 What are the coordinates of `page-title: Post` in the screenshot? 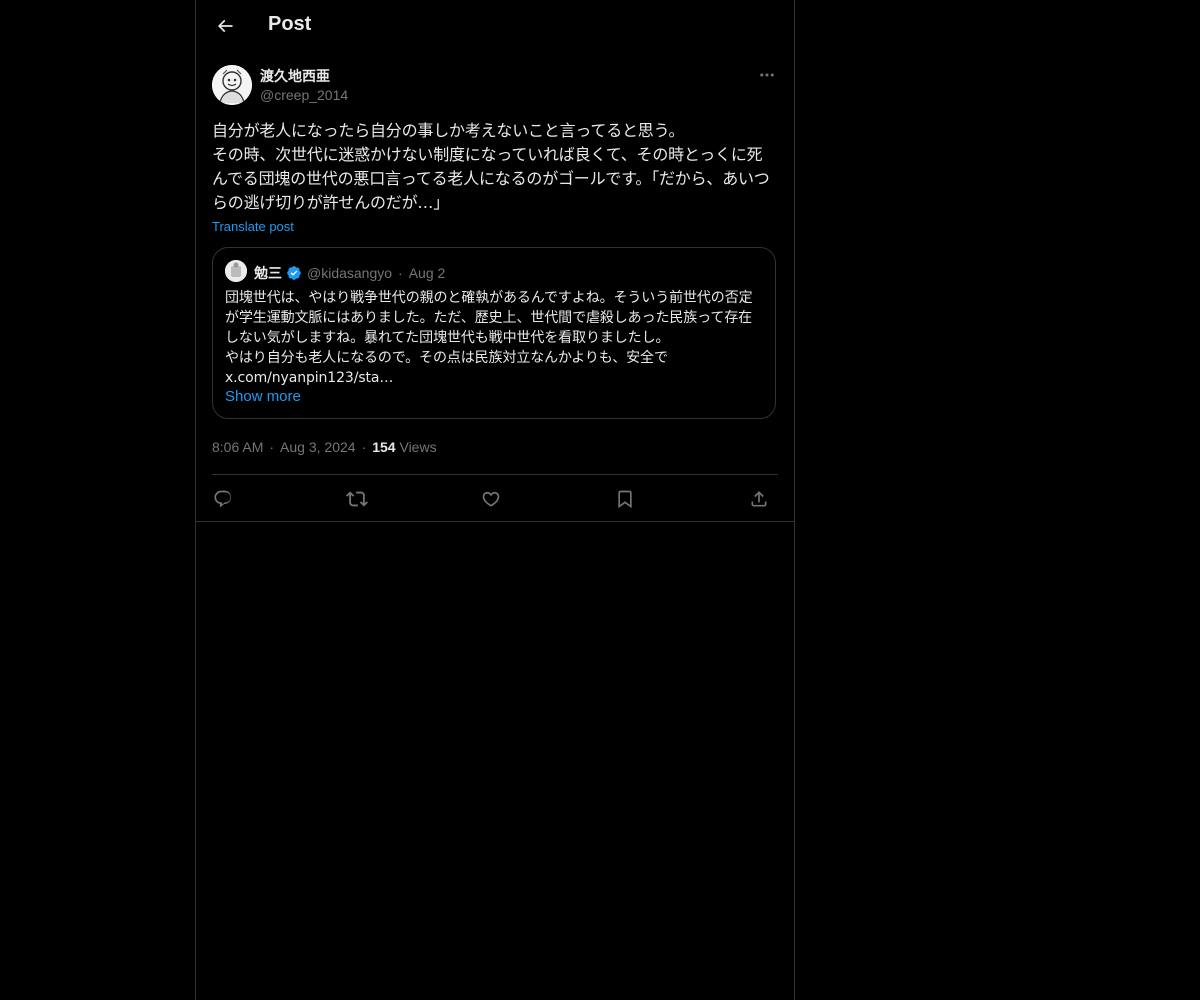 It's located at (290, 24).